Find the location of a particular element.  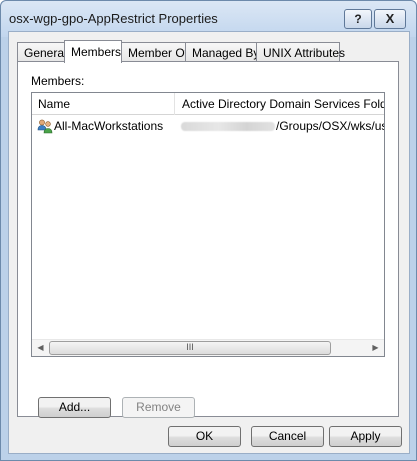

apply-button: Apply is located at coordinates (365, 436).